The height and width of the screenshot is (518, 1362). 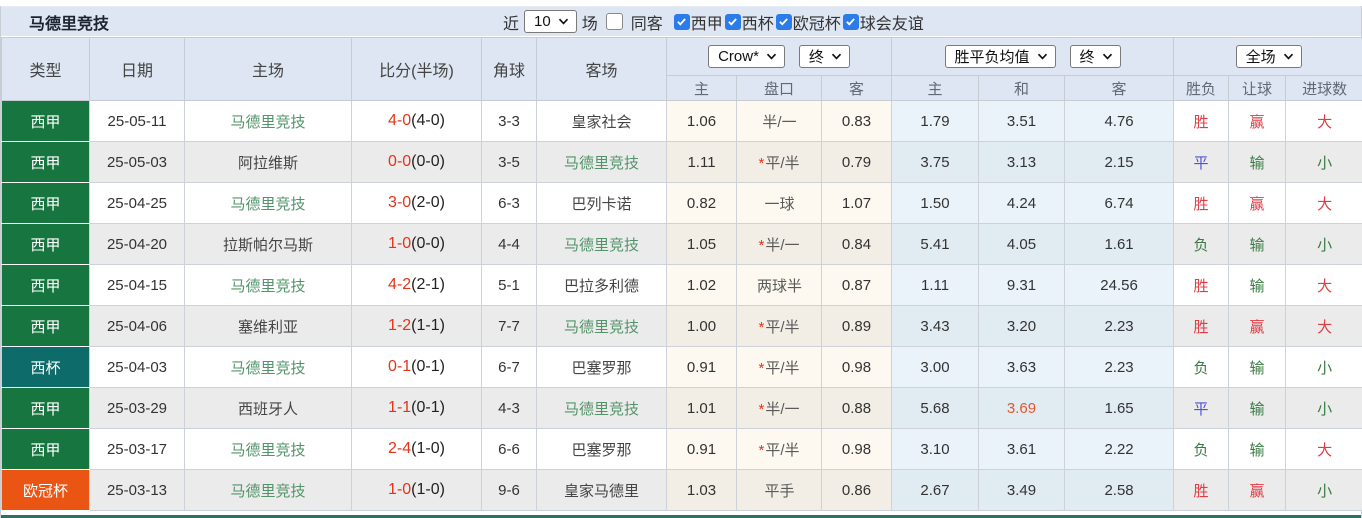 I want to click on league-filter: 球会友谊, so click(x=883, y=22).